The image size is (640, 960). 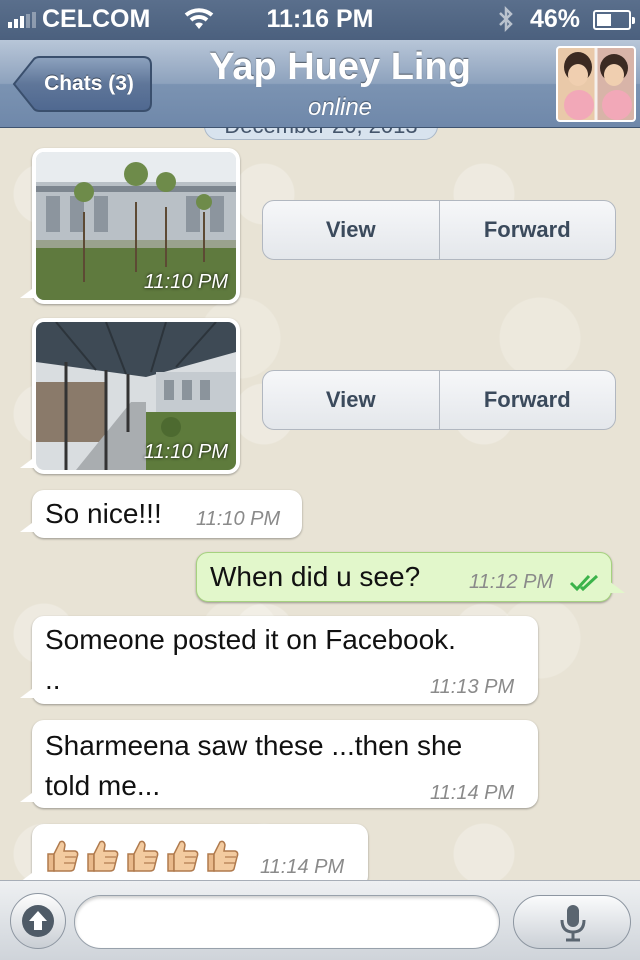 I want to click on microphone-button, so click(x=572, y=922).